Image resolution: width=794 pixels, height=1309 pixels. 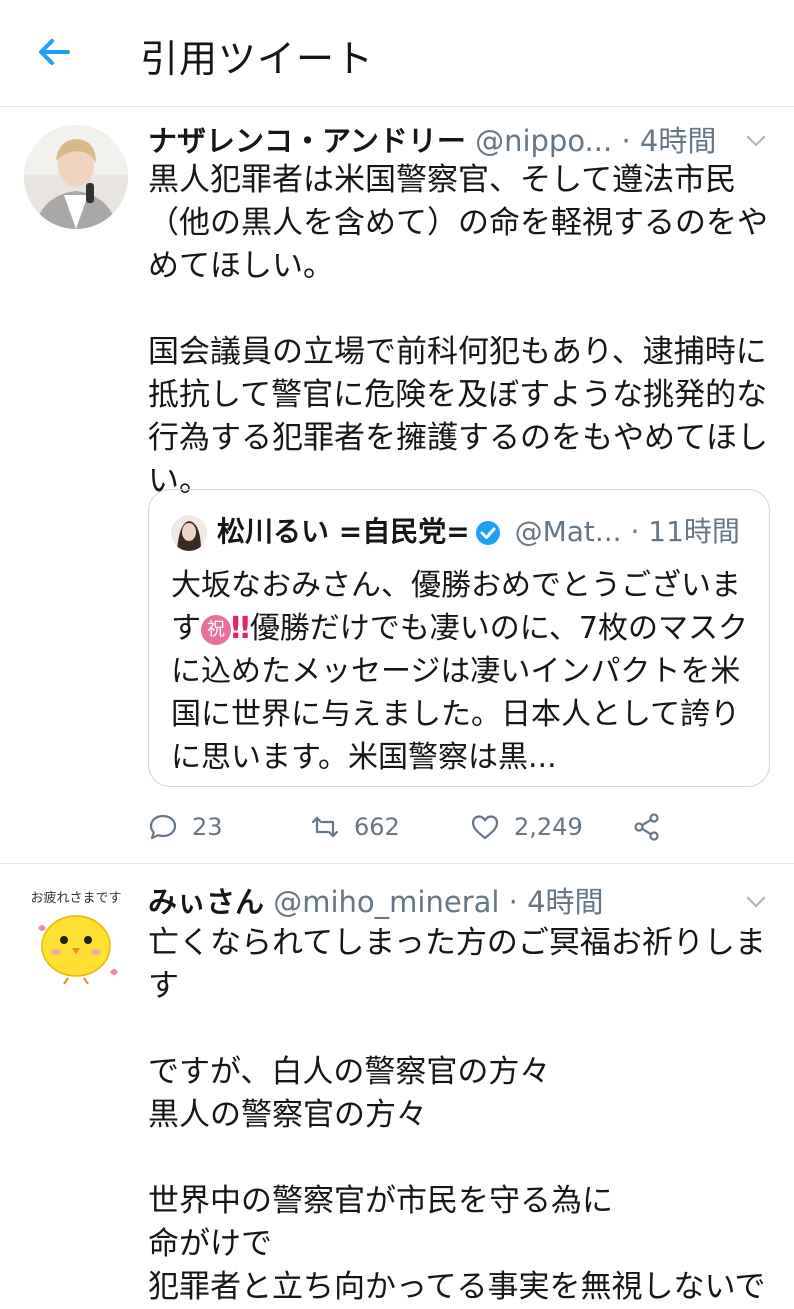 I want to click on like-button: 2,249, so click(x=526, y=827).